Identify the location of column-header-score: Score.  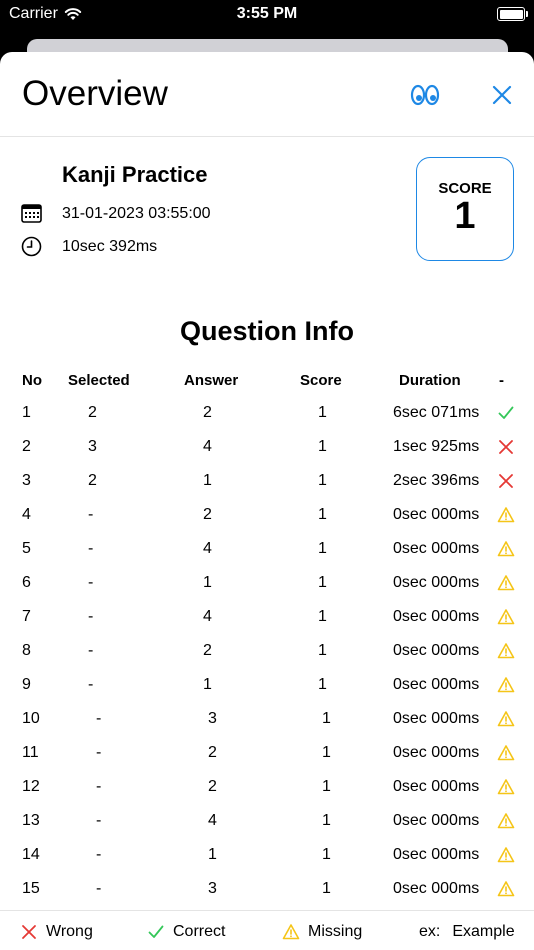
(321, 380).